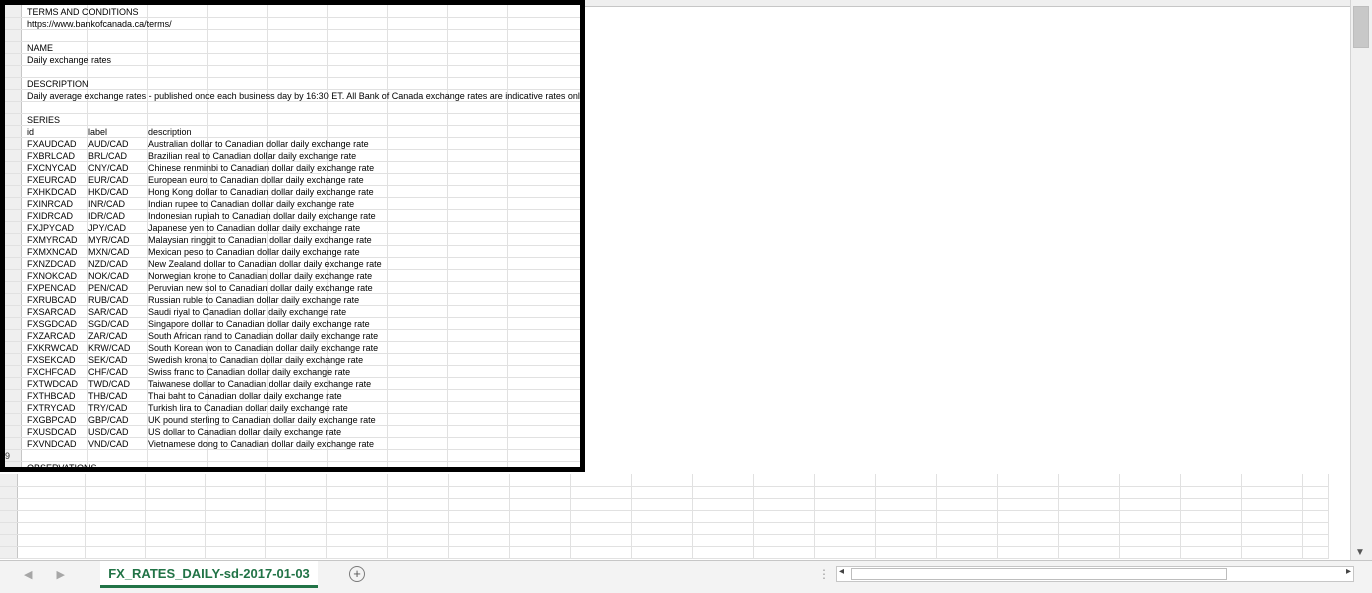 The width and height of the screenshot is (1372, 593). I want to click on horizontal-scroll-thumb, so click(1039, 574).